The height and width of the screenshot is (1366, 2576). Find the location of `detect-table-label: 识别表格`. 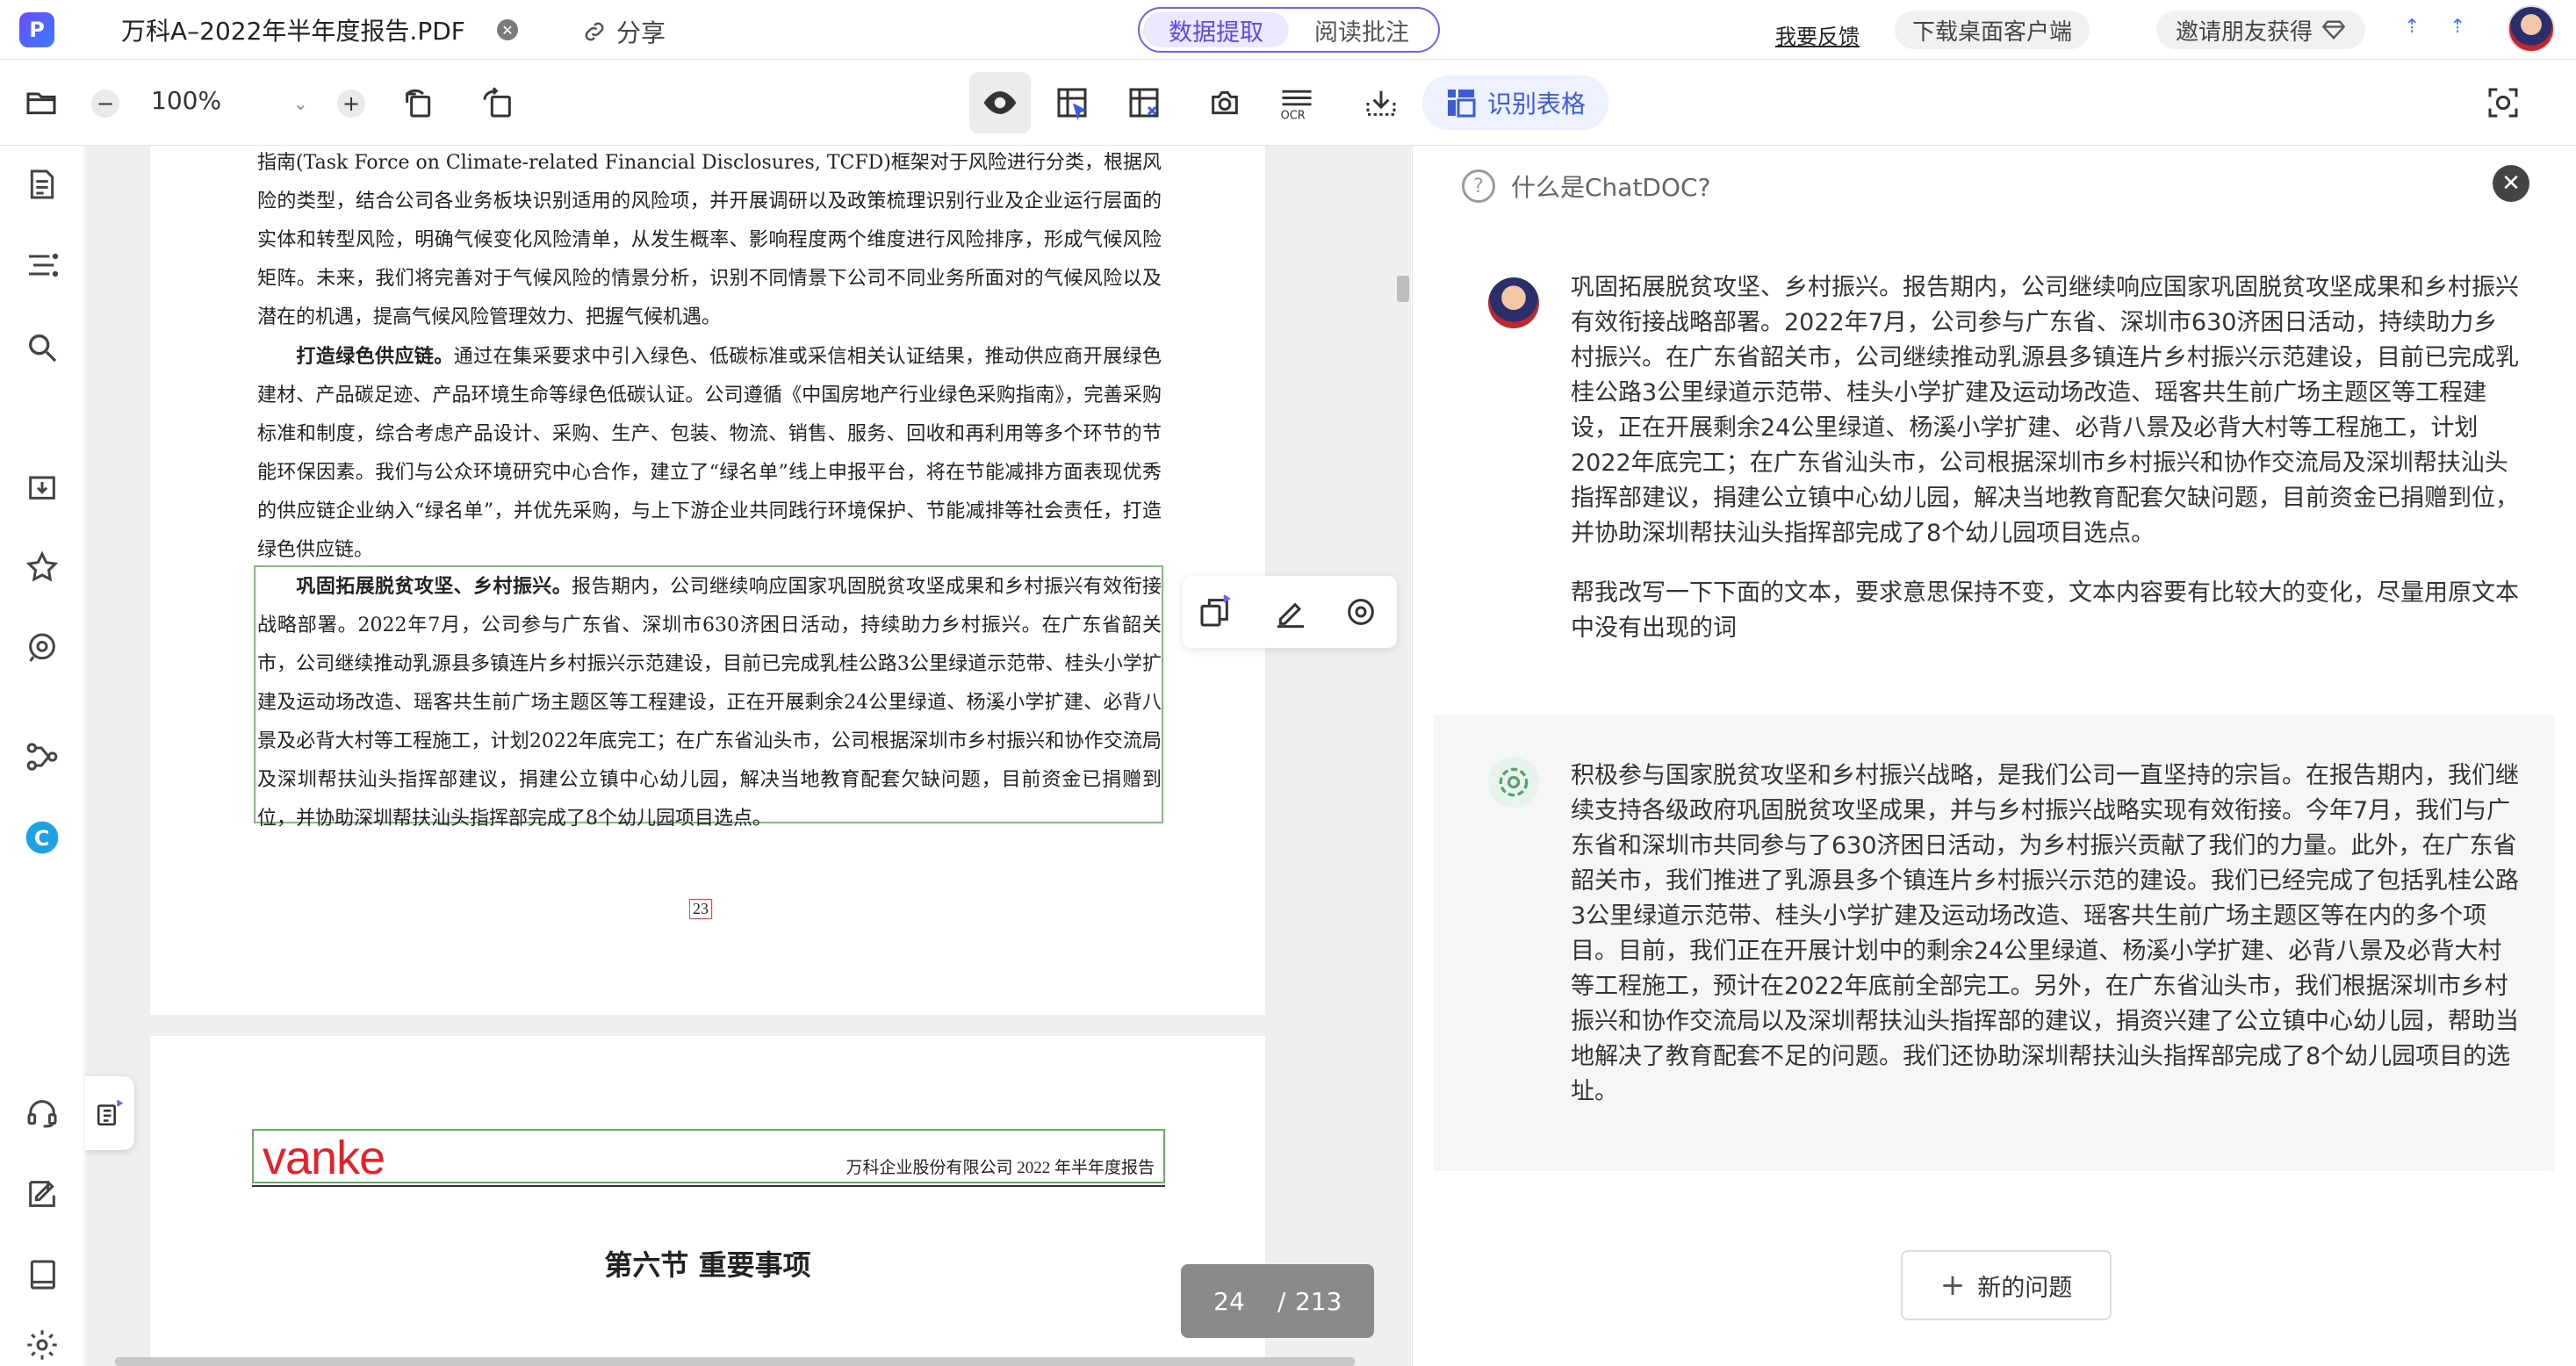

detect-table-label: 识别表格 is located at coordinates (1537, 104).